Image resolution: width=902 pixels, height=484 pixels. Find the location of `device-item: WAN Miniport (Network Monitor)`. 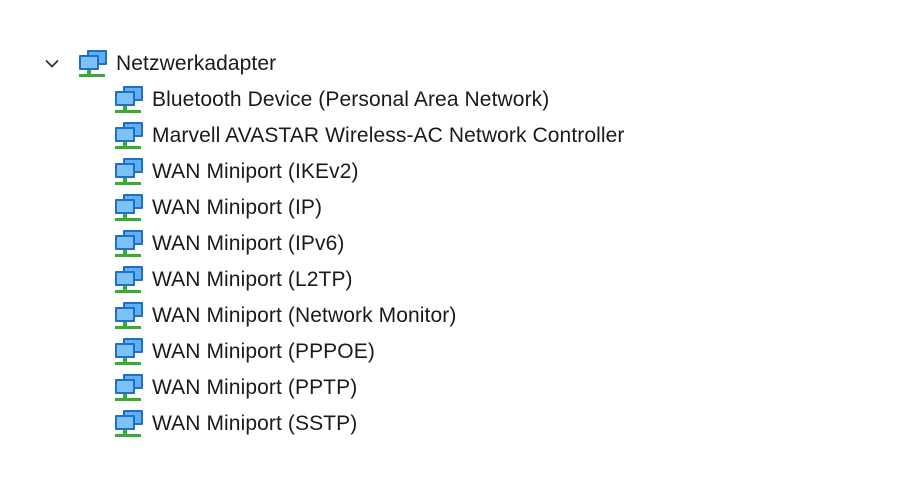

device-item: WAN Miniport (Network Monitor) is located at coordinates (368, 316).